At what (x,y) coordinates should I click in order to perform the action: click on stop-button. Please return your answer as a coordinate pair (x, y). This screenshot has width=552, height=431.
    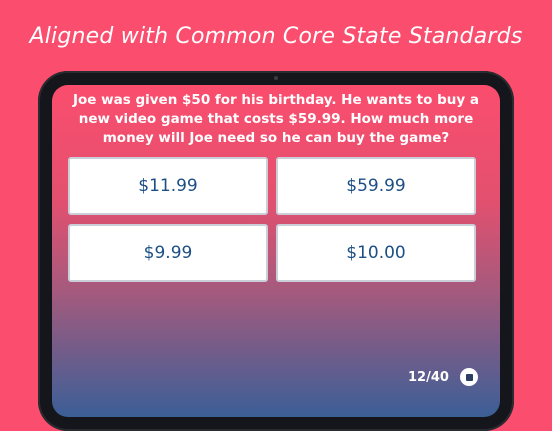
    Looking at the image, I should click on (469, 377).